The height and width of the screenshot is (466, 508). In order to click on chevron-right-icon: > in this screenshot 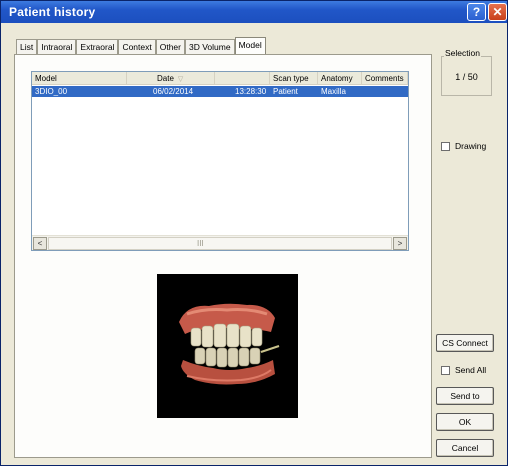, I will do `click(400, 243)`.